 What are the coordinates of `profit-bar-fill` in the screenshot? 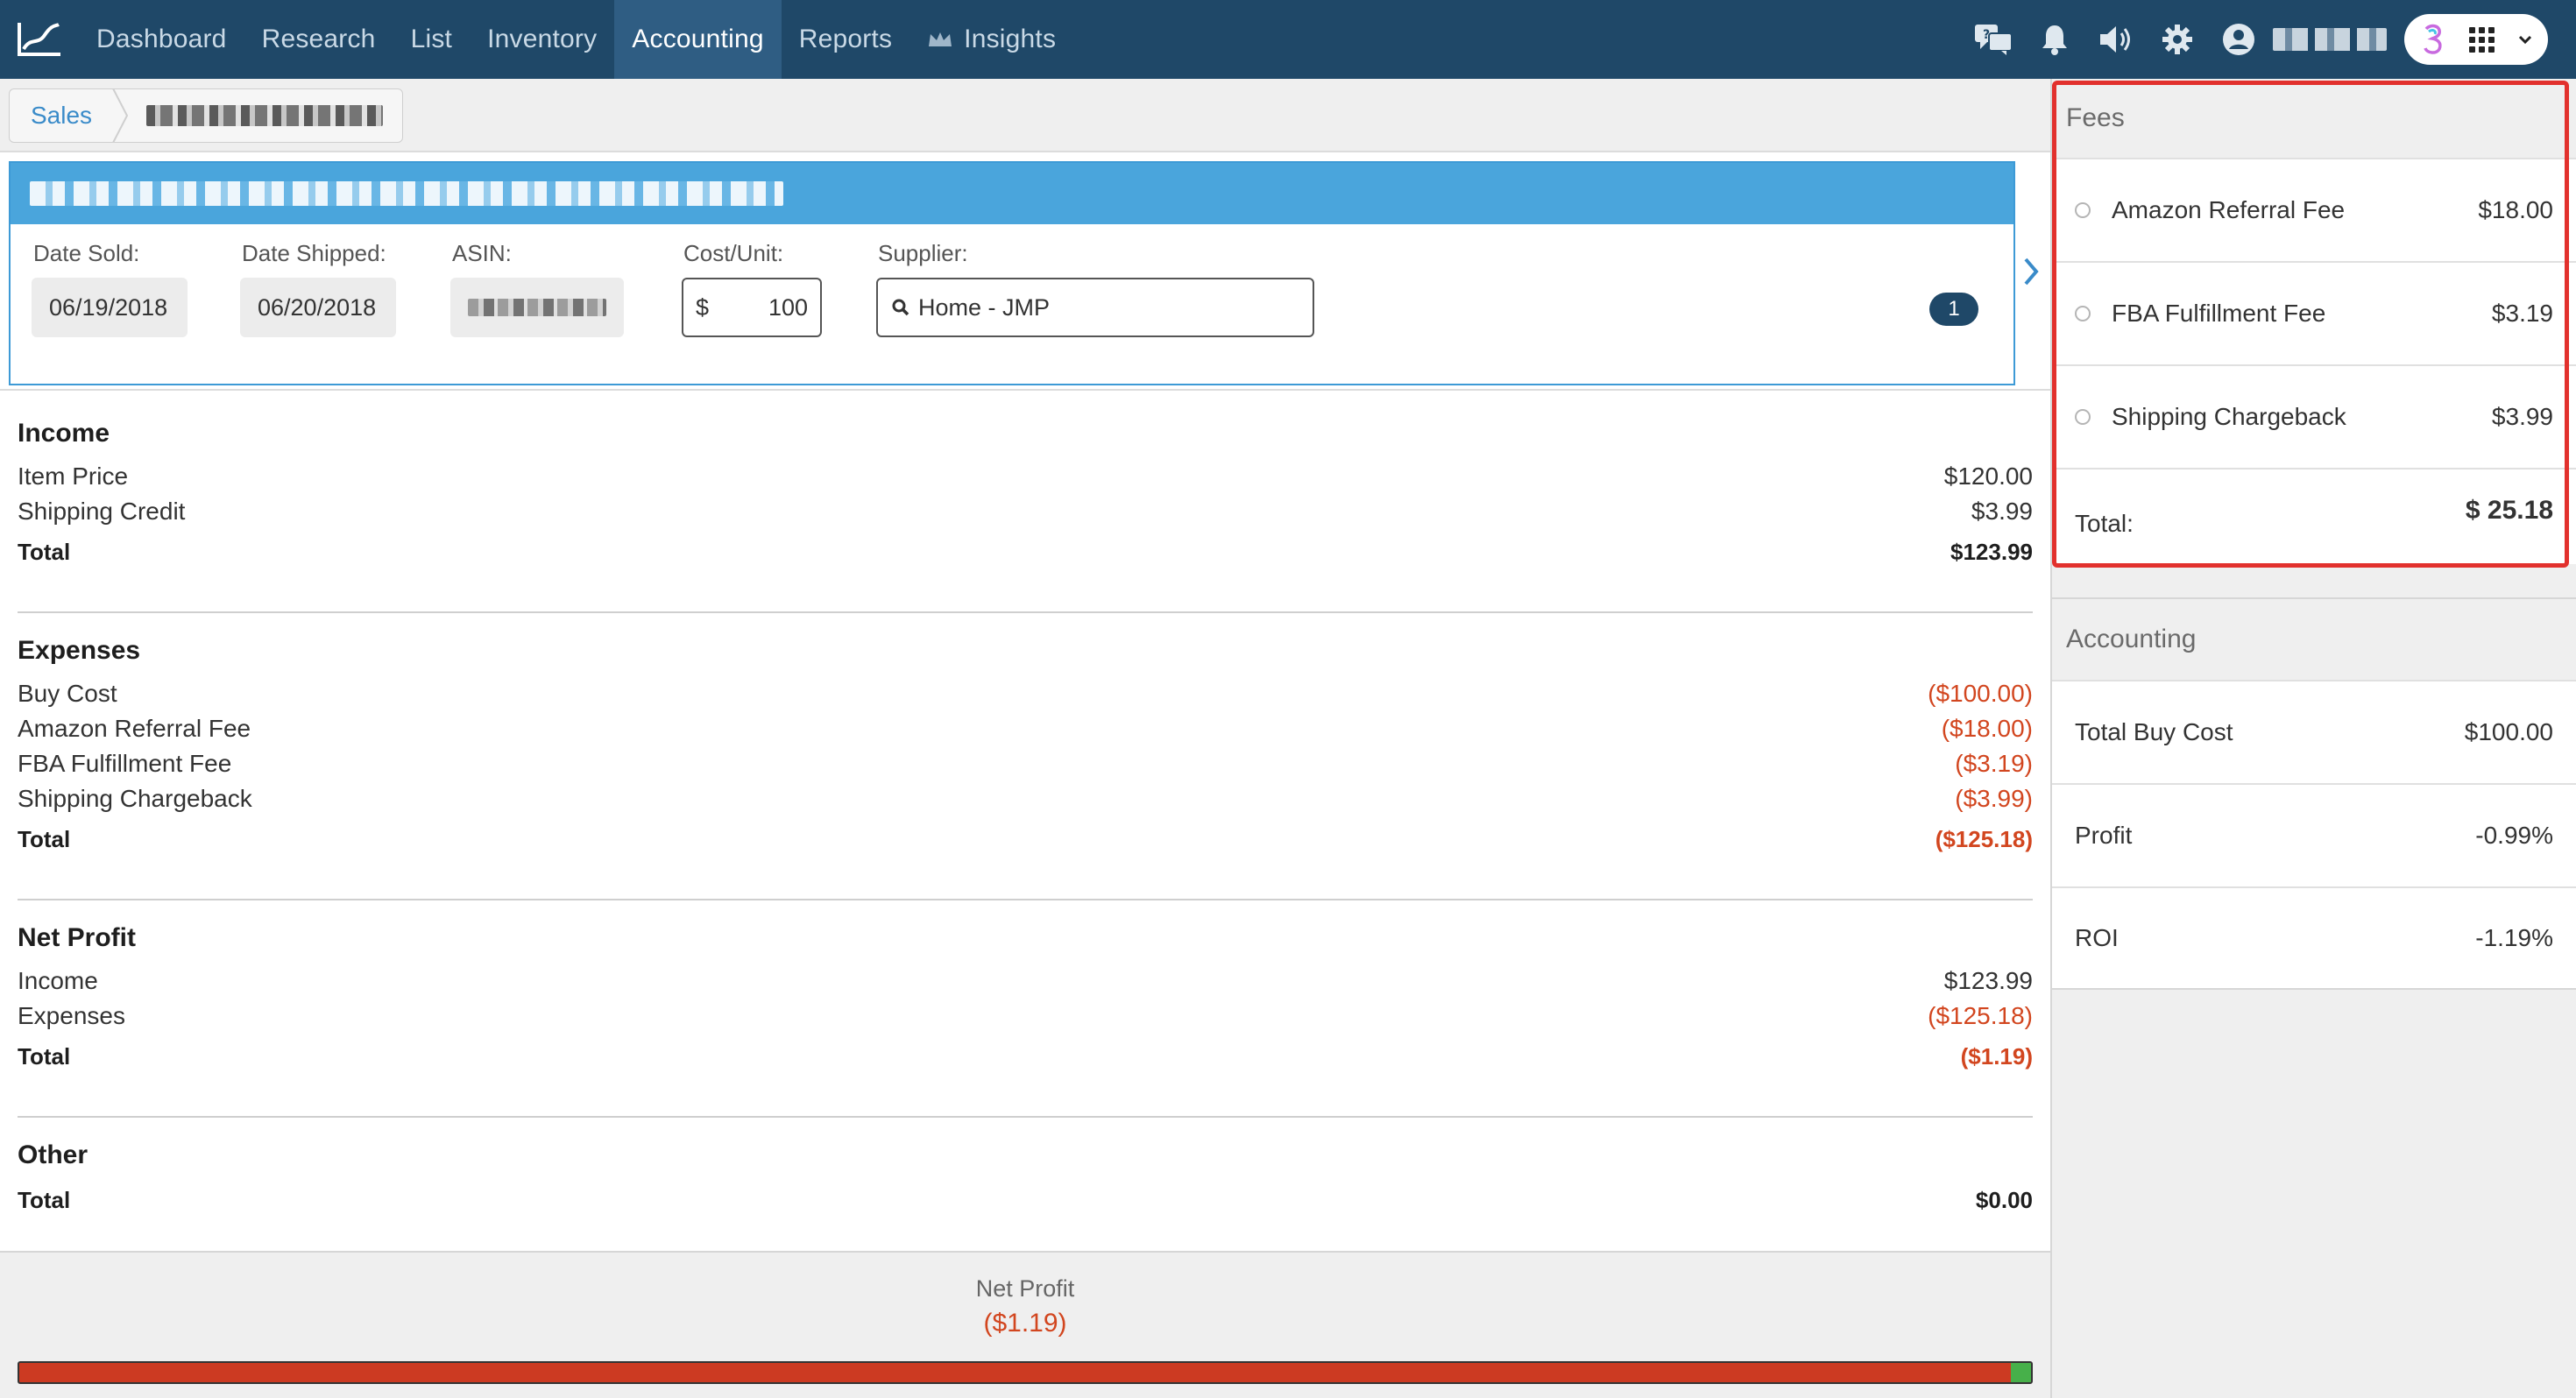 It's located at (2021, 1372).